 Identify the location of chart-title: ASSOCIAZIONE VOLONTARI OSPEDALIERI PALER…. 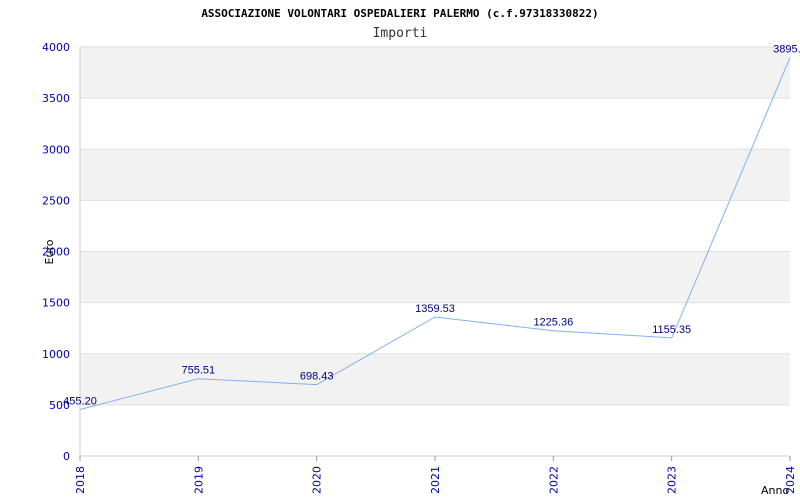
(399, 13).